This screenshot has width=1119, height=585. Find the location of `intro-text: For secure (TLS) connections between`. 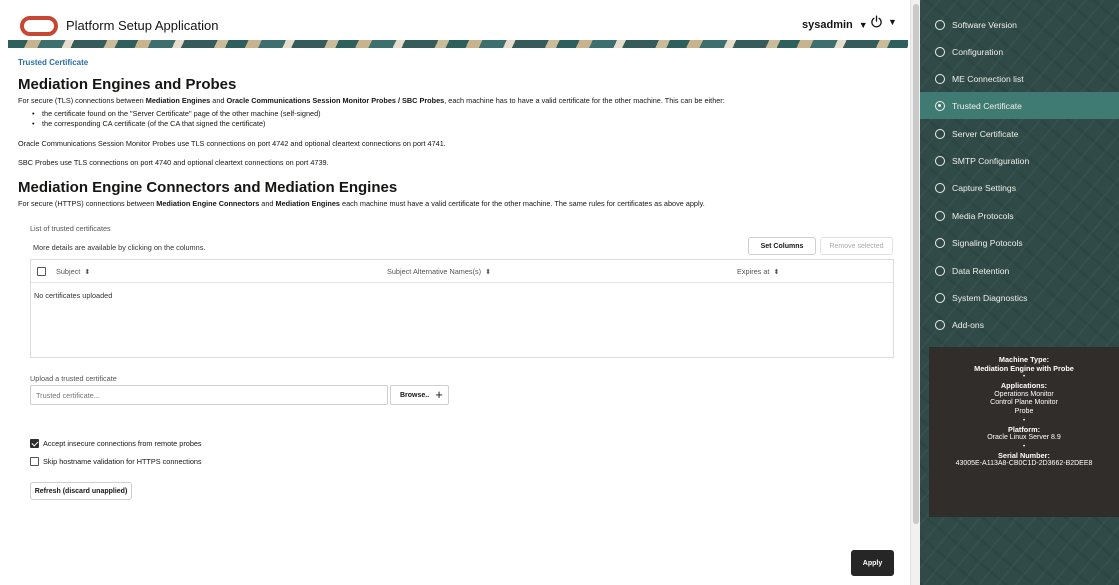

intro-text: For secure (TLS) connections between is located at coordinates (82, 100).